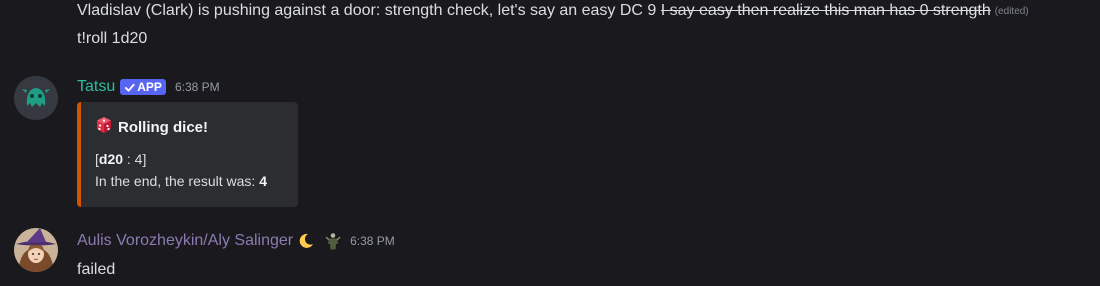 This screenshot has height=286, width=1100. I want to click on result-line: In the end, the result was: 4, so click(181, 181).